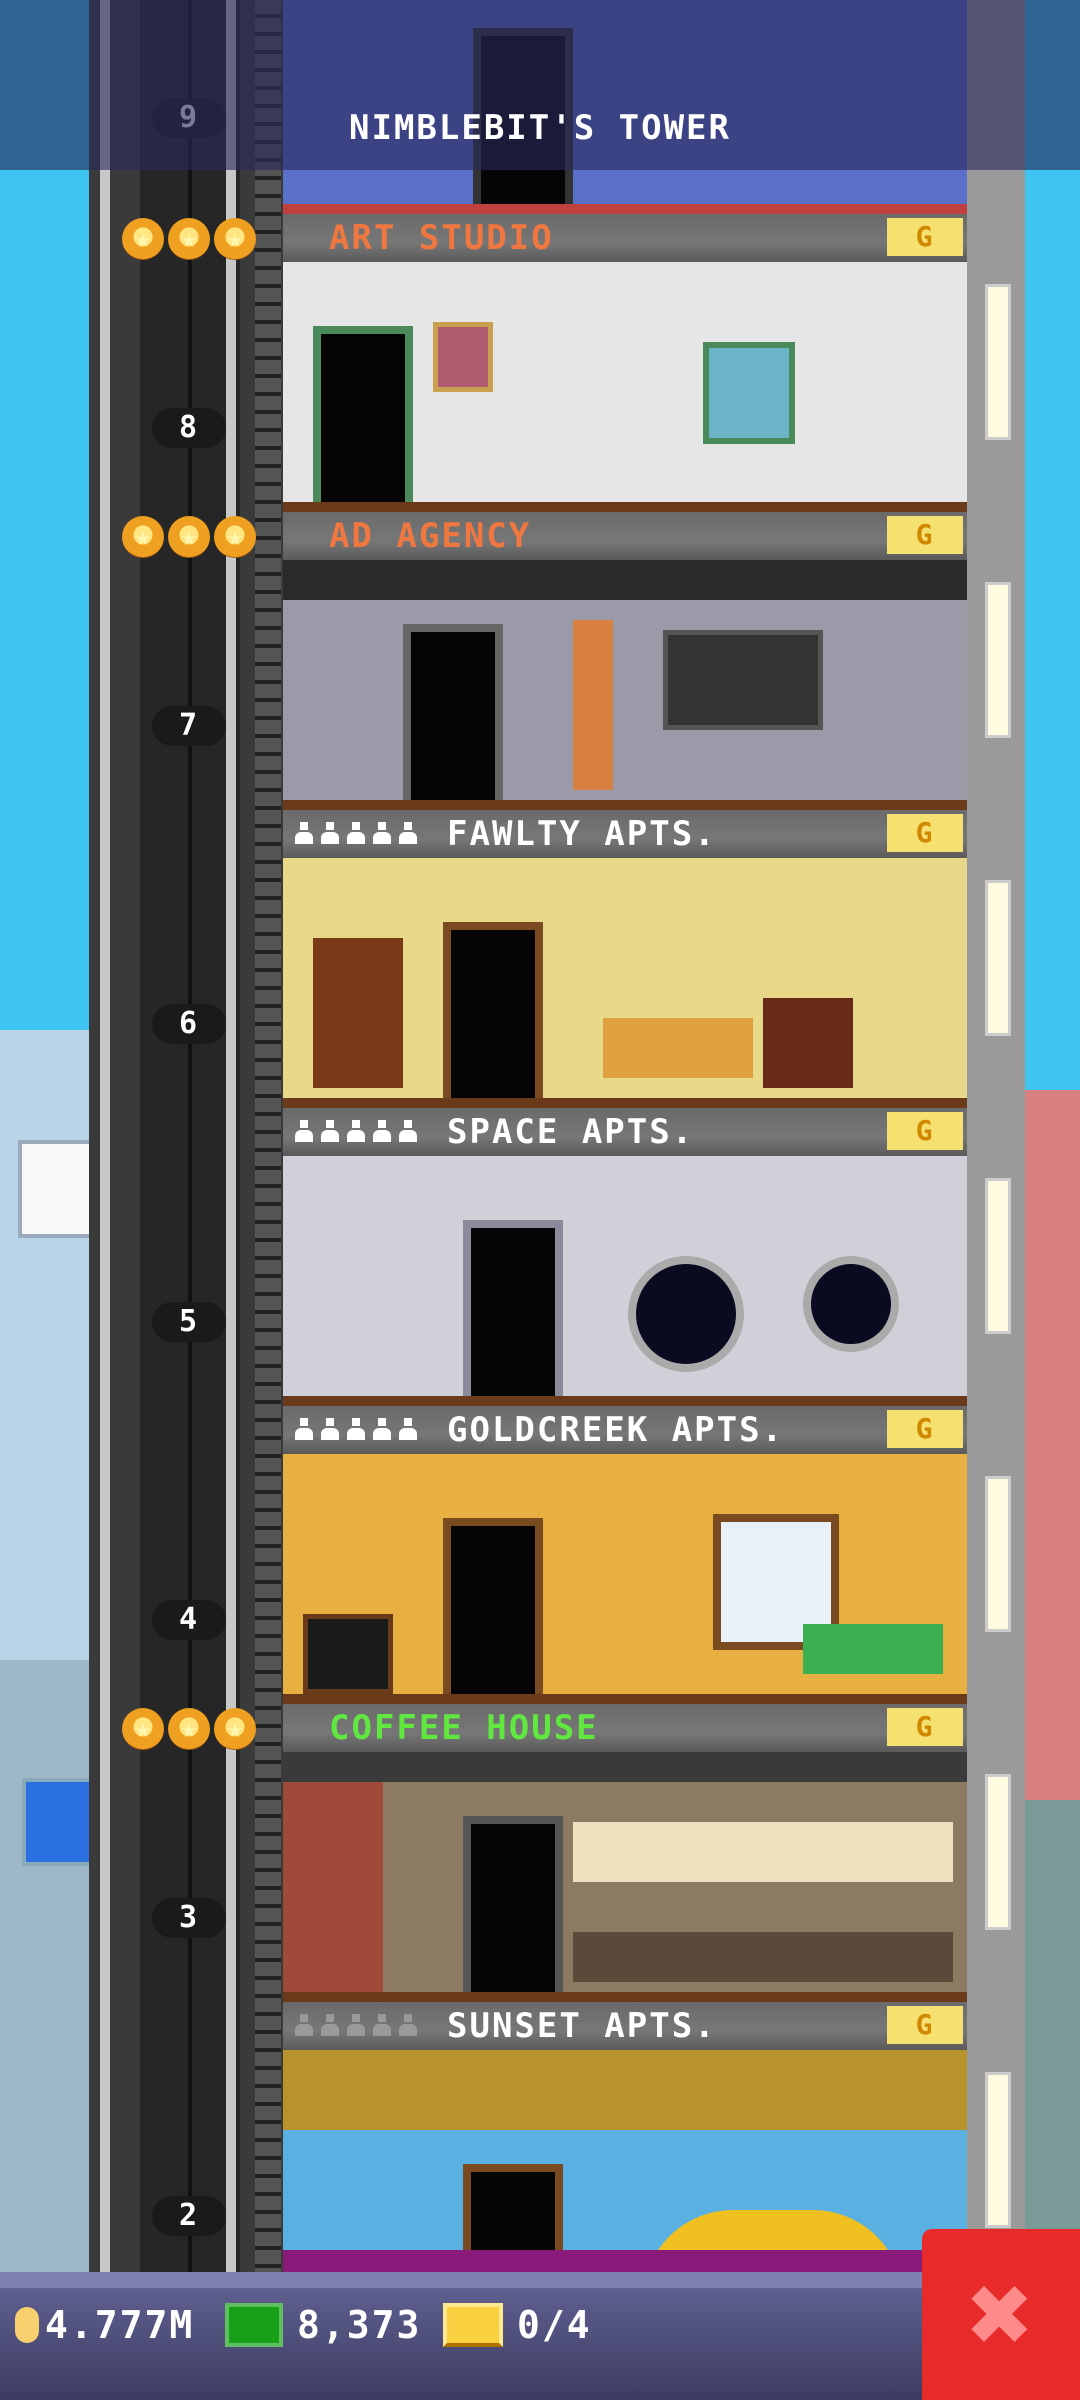 The height and width of the screenshot is (2400, 1080). I want to click on floor-7: AD AGENCY G, so click(625, 661).